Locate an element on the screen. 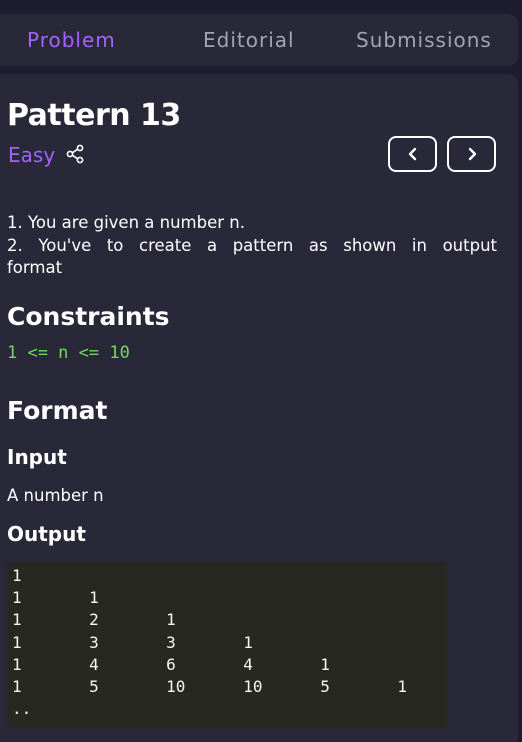 The height and width of the screenshot is (742, 522). format-heading: Format is located at coordinates (57, 410).